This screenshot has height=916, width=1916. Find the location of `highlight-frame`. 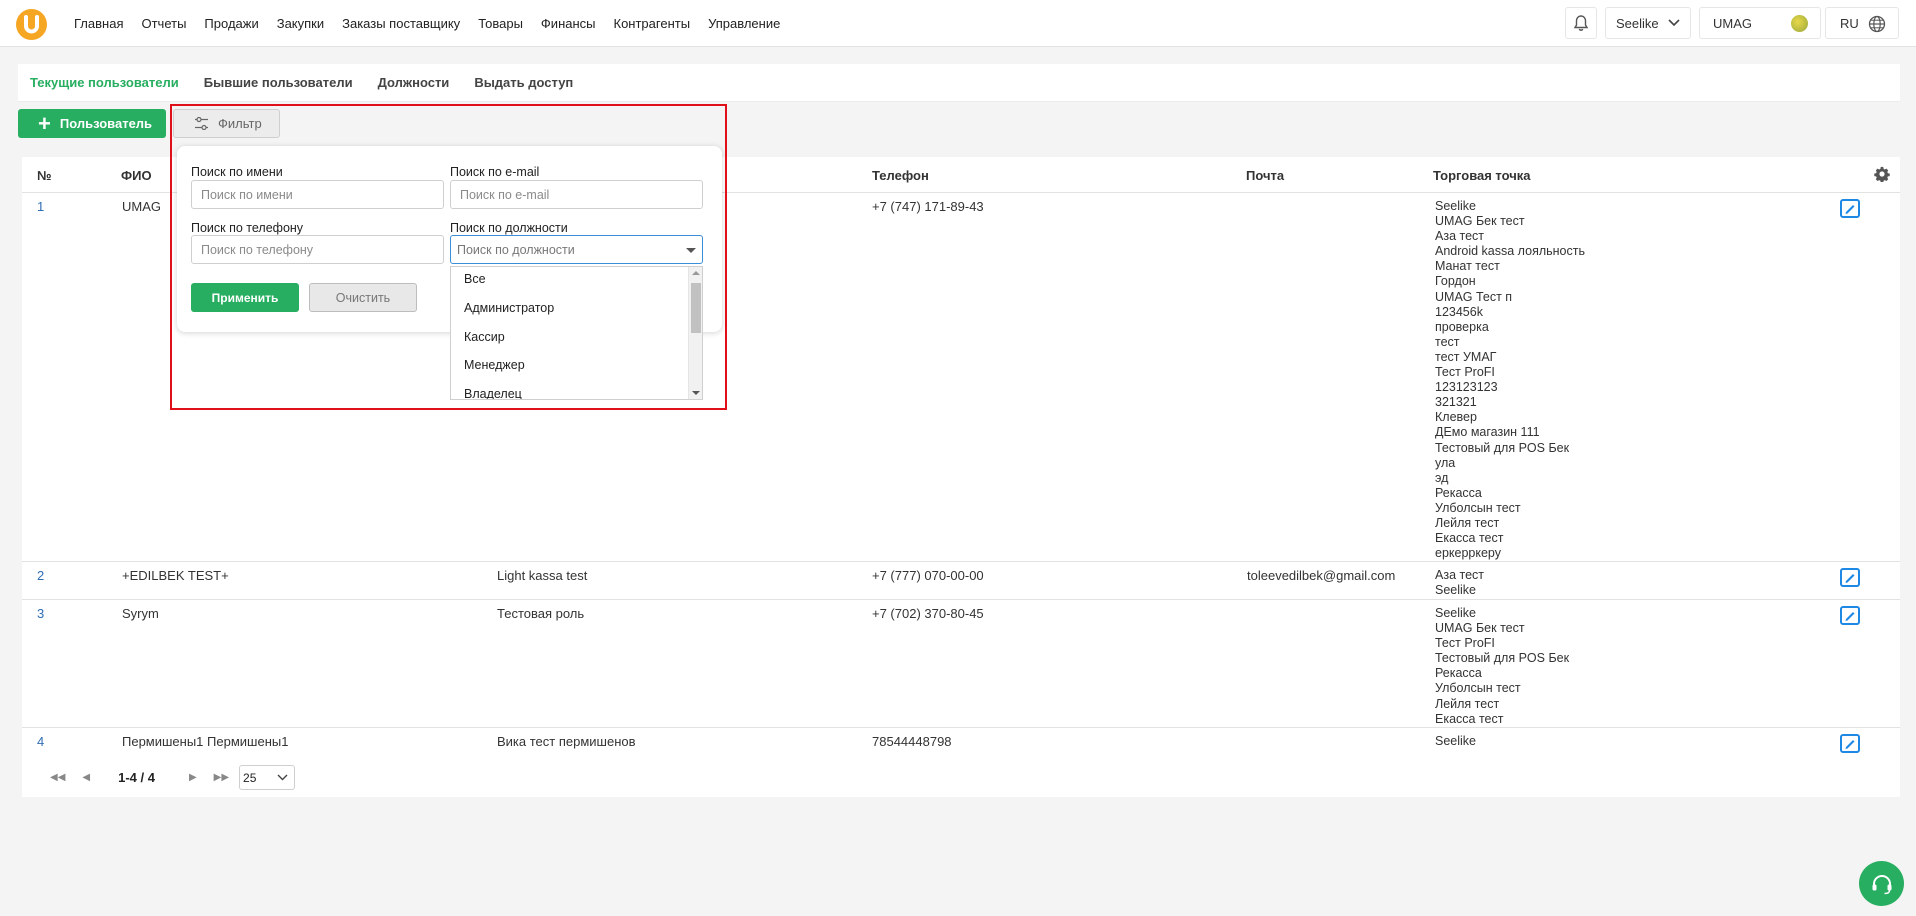

highlight-frame is located at coordinates (448, 257).